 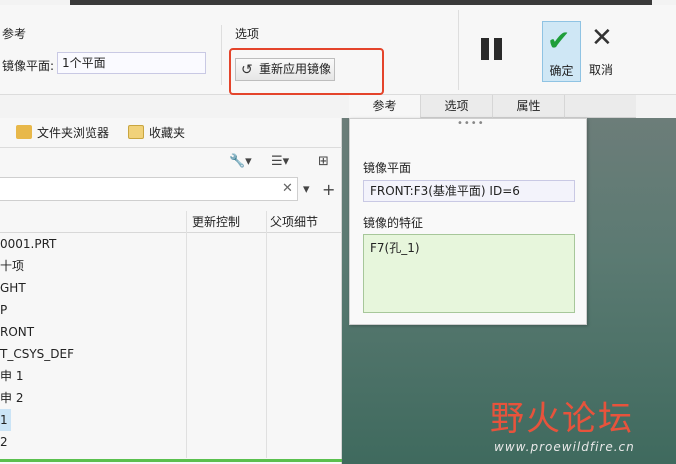 I want to click on tree-item: 申 1, so click(x=11, y=376).